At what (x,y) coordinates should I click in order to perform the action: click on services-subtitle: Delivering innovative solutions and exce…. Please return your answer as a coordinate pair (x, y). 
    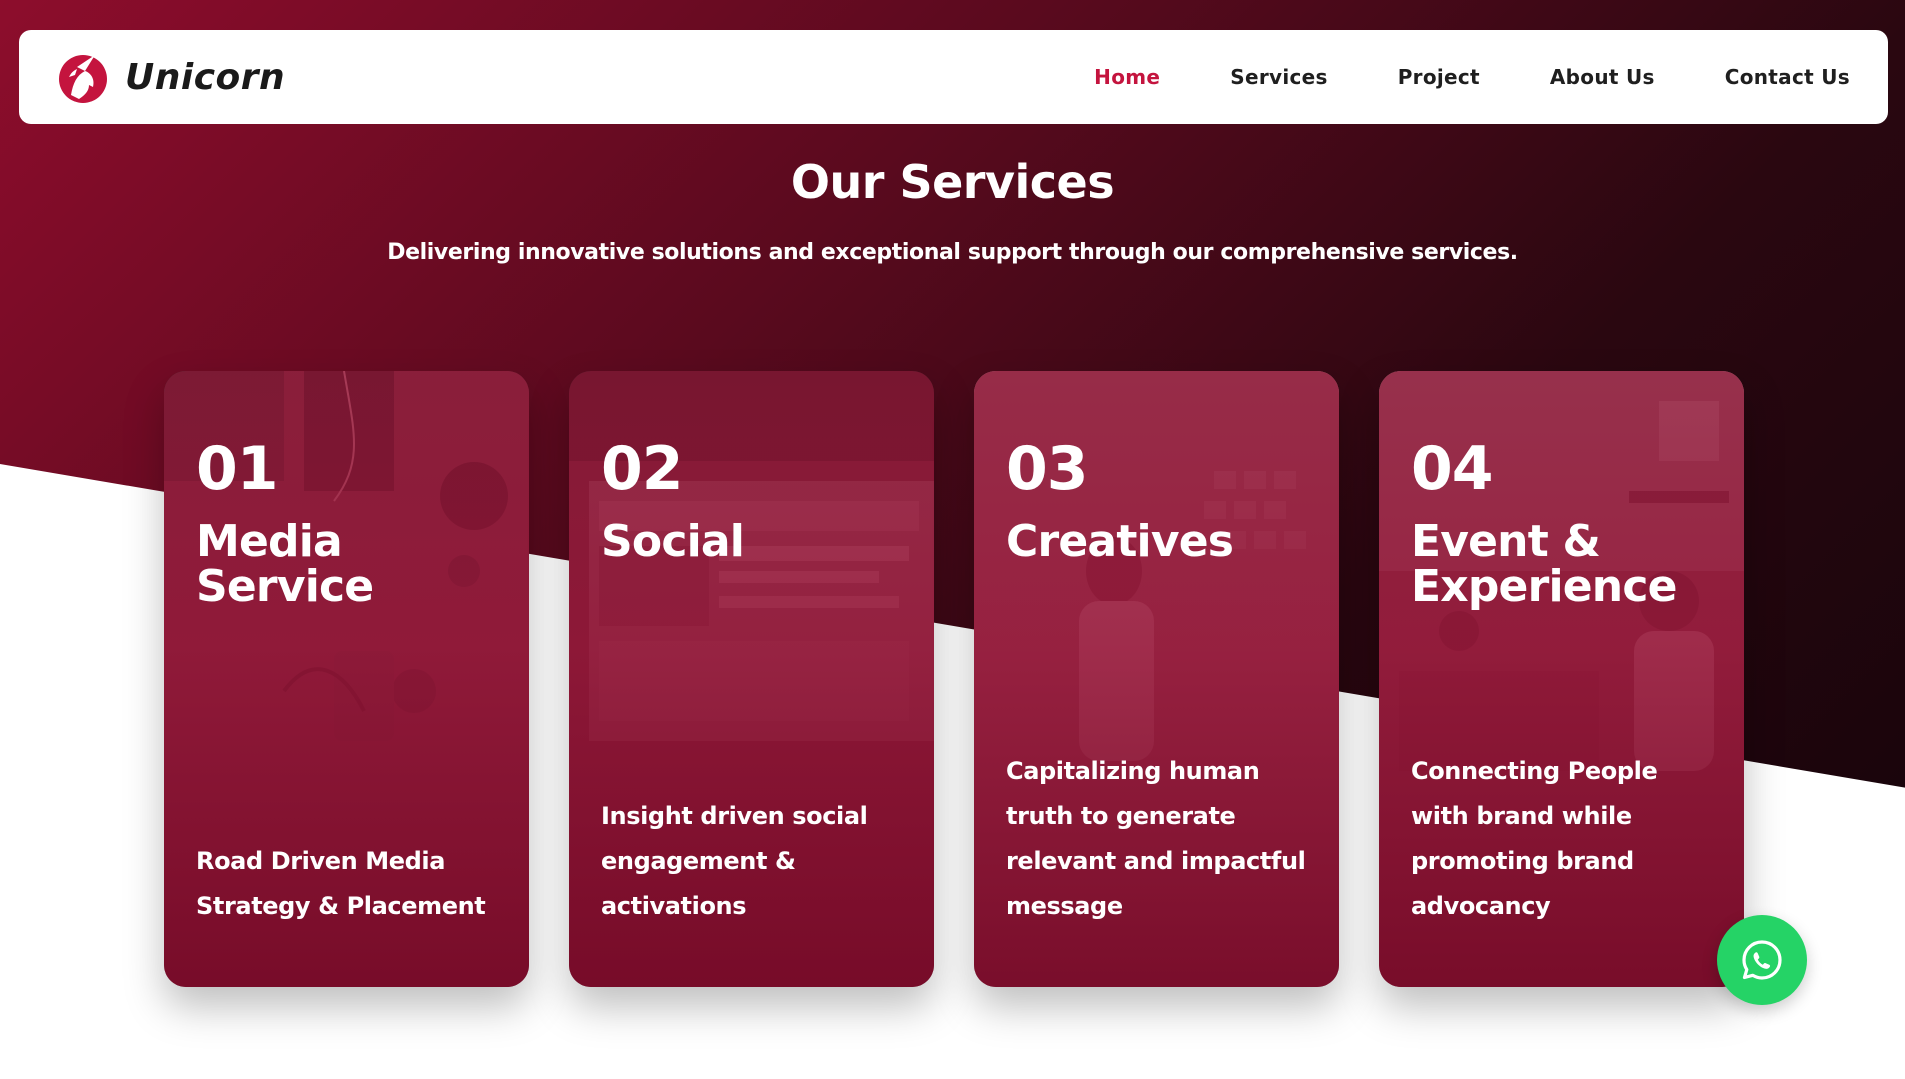
    Looking at the image, I should click on (952, 252).